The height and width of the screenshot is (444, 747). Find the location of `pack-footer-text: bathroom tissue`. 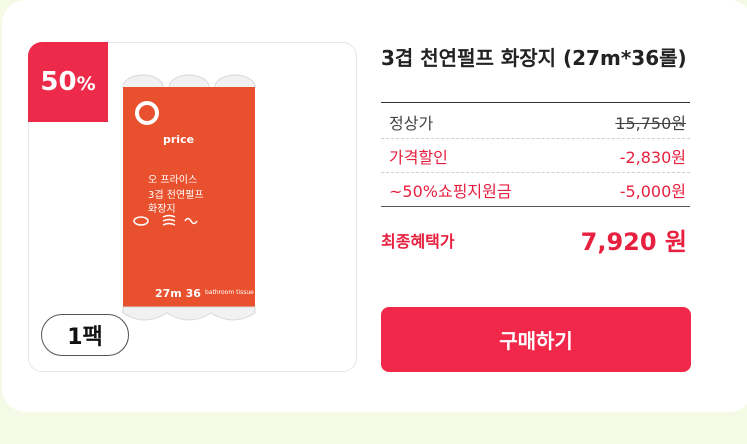

pack-footer-text: bathroom tissue is located at coordinates (229, 292).